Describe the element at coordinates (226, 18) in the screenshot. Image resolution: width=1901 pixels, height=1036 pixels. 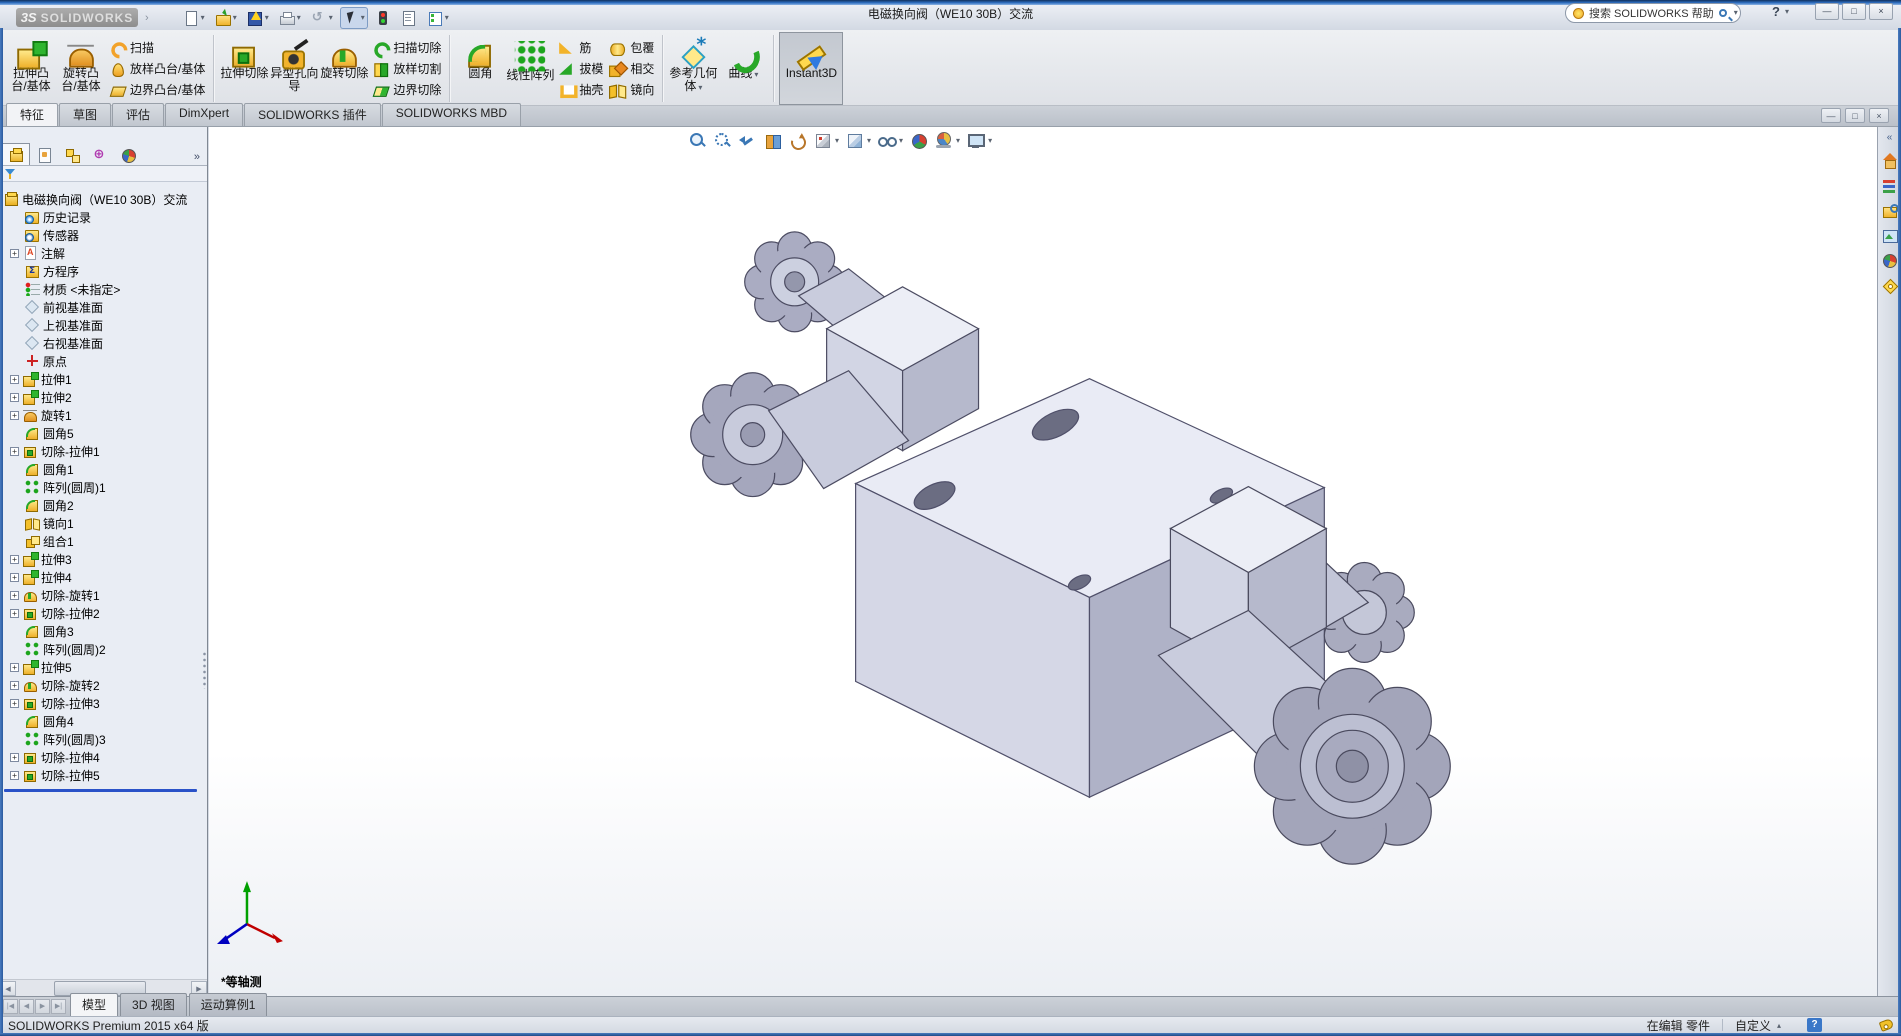
I see `open-button: ▾` at that location.